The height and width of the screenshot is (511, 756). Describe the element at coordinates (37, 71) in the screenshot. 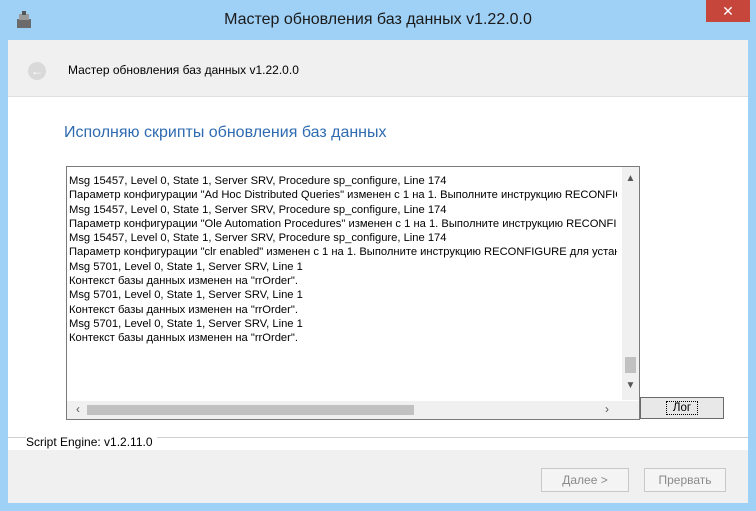

I see `back-arrow-icon: ←` at that location.